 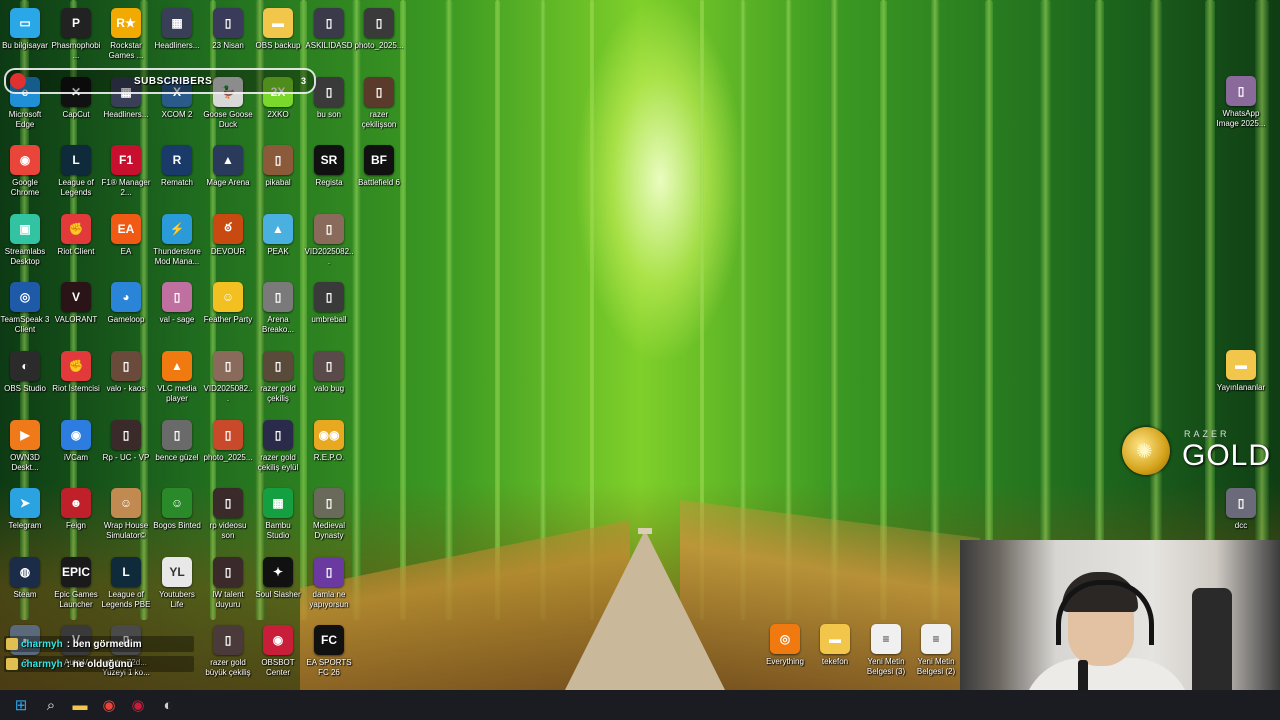 I want to click on desktop-icon-valo-bug: ▯ valo bug, so click(x=329, y=381).